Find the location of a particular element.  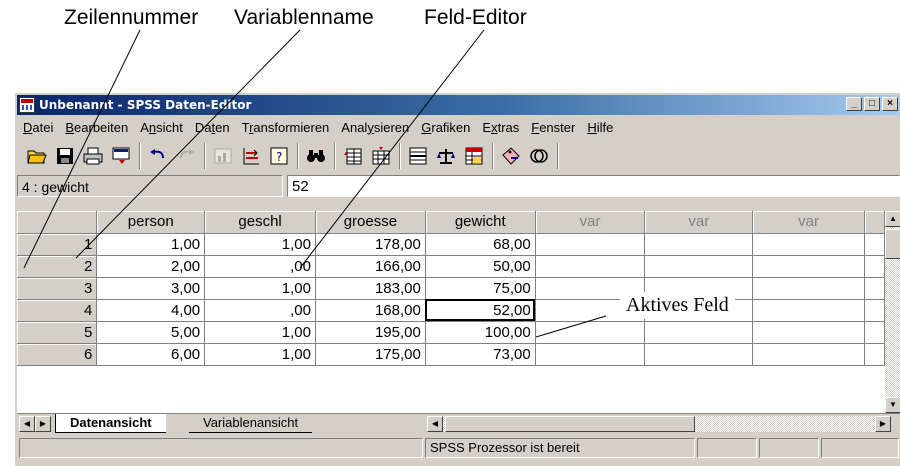

scroll-down-icon: ▼ is located at coordinates (892, 405).